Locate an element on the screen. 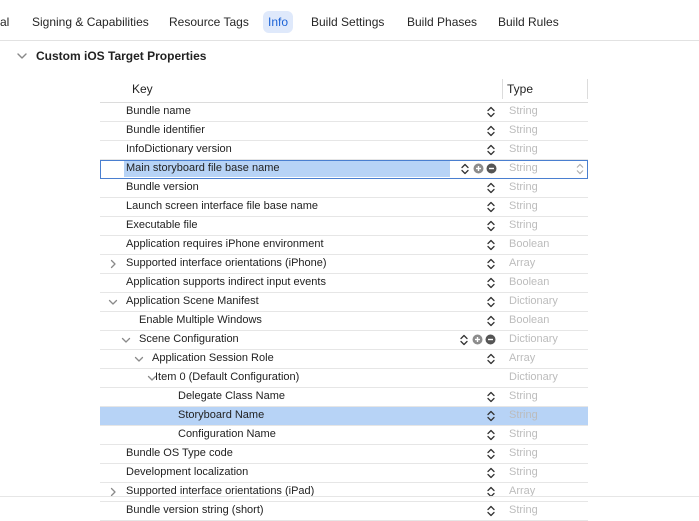 The height and width of the screenshot is (521, 699). row-key-label: Configuration Name is located at coordinates (227, 434).